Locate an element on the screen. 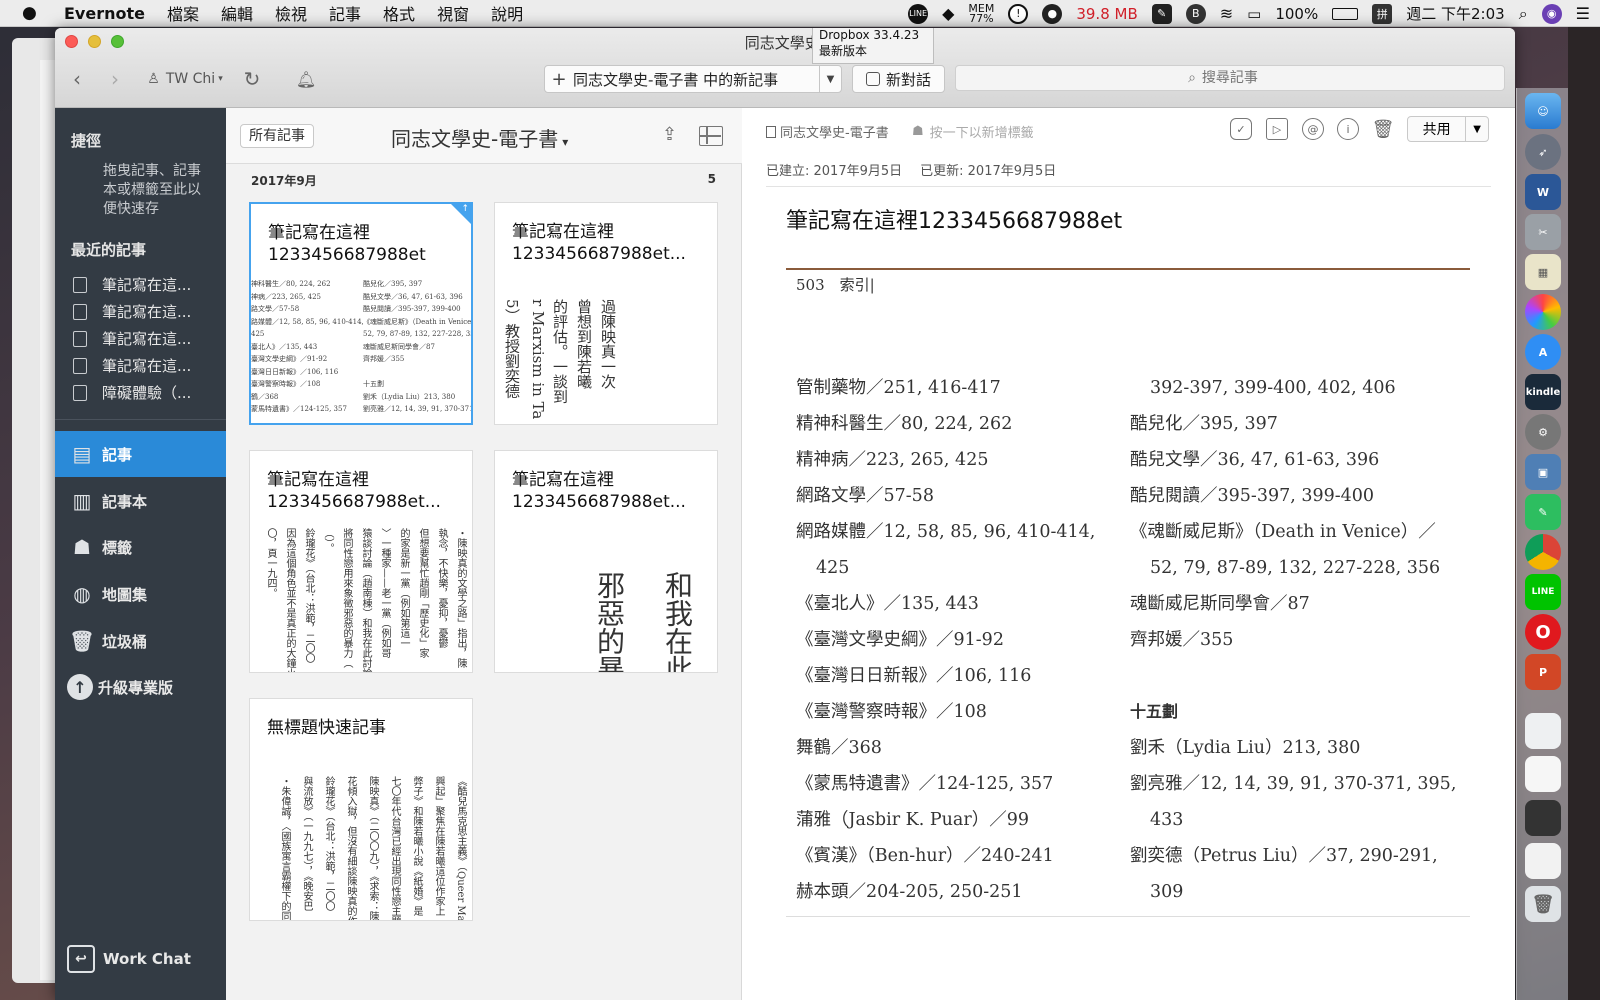 Image resolution: width=1600 pixels, height=1000 pixels. sidebar-item-tags: ☗ 標籤 is located at coordinates (140, 547).